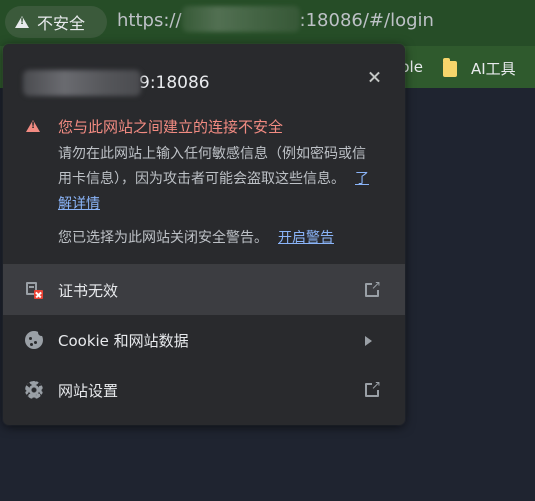  I want to click on bookmark-folder-ai-tools: AI工具, so click(479, 68).